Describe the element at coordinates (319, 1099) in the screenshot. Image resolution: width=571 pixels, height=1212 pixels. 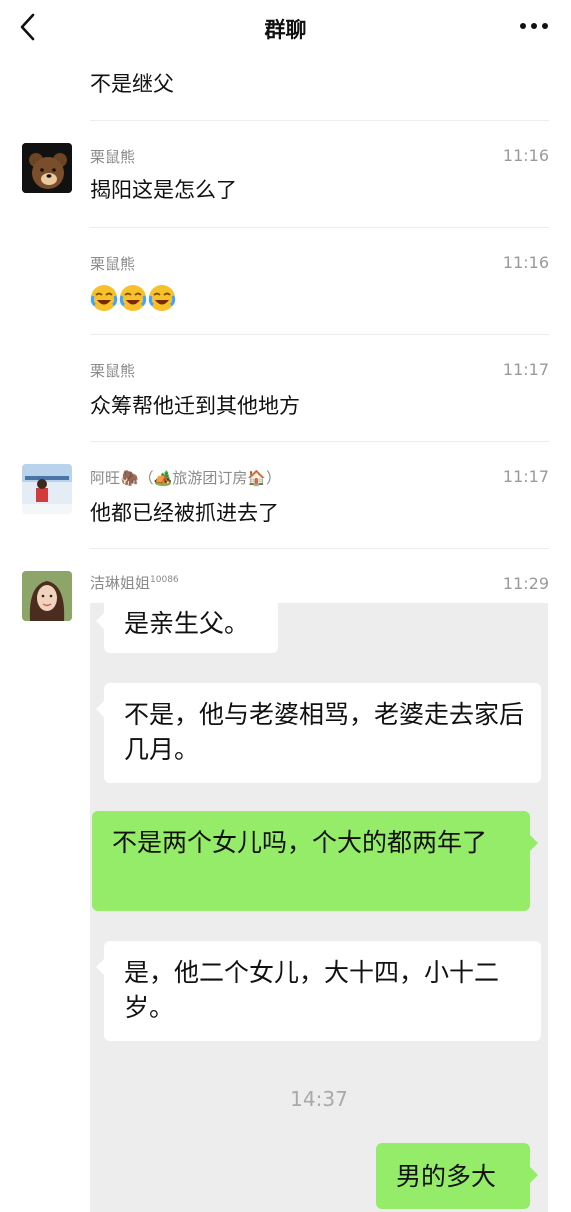
I see `screenshot-timestamp: 14:37` at that location.